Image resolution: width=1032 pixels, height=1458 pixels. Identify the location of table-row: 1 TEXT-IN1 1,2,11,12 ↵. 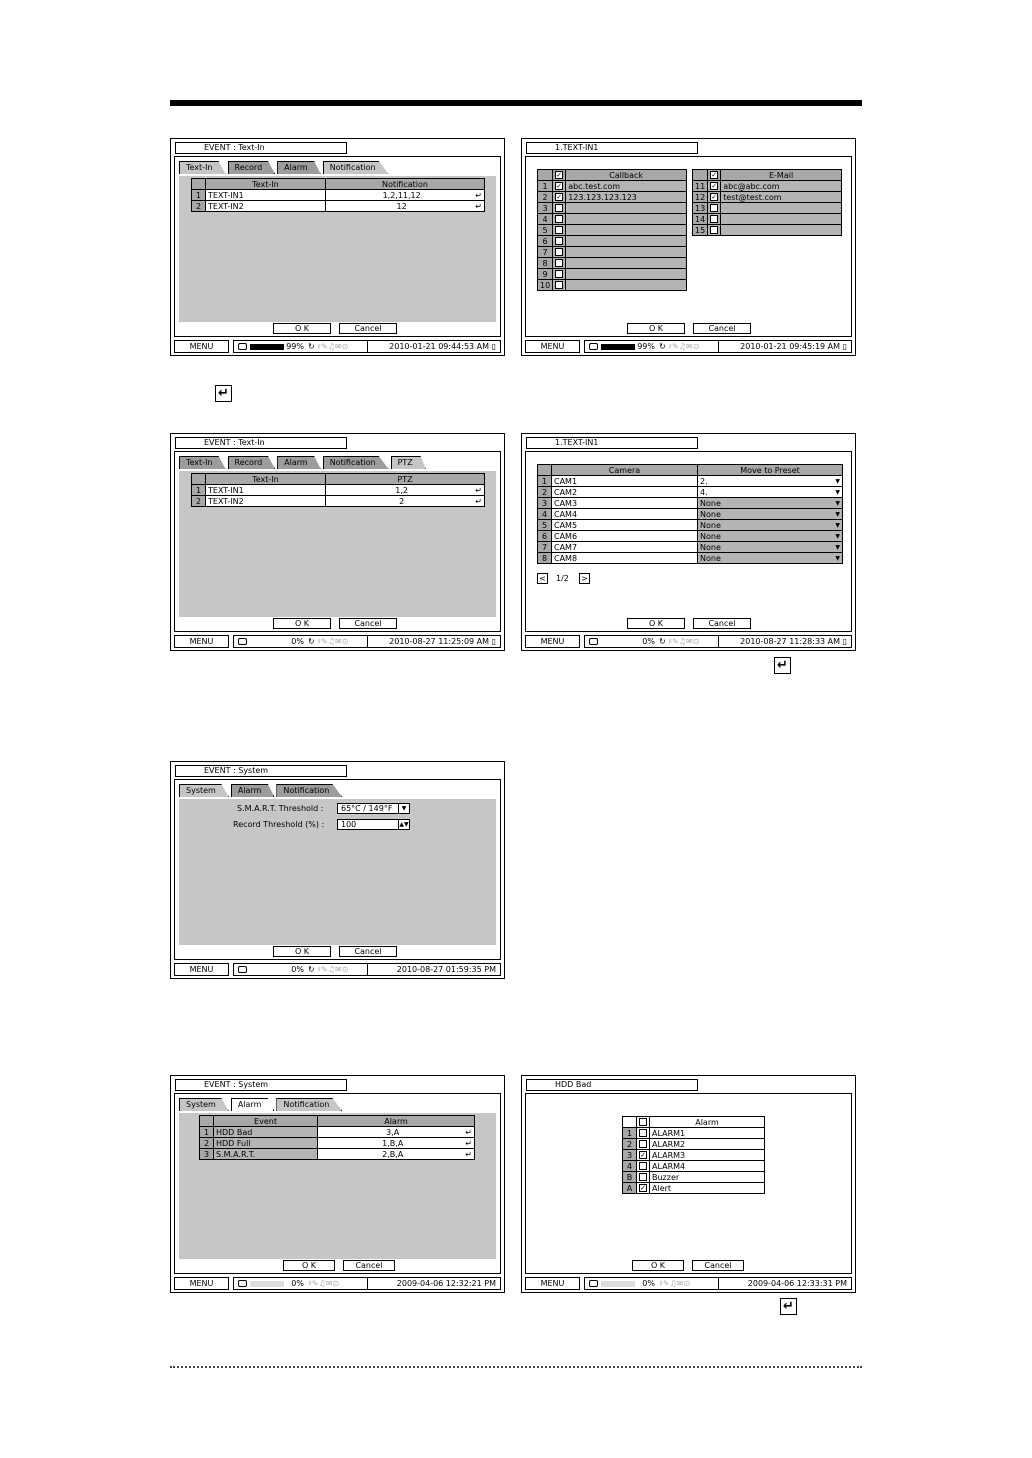
(338, 195).